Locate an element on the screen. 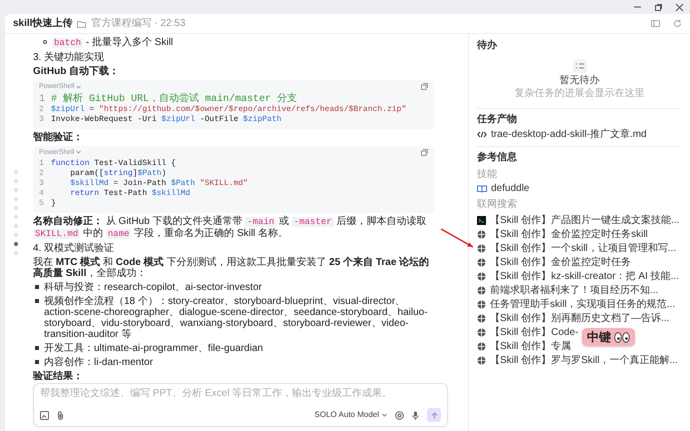  checklist-icon is located at coordinates (579, 66).